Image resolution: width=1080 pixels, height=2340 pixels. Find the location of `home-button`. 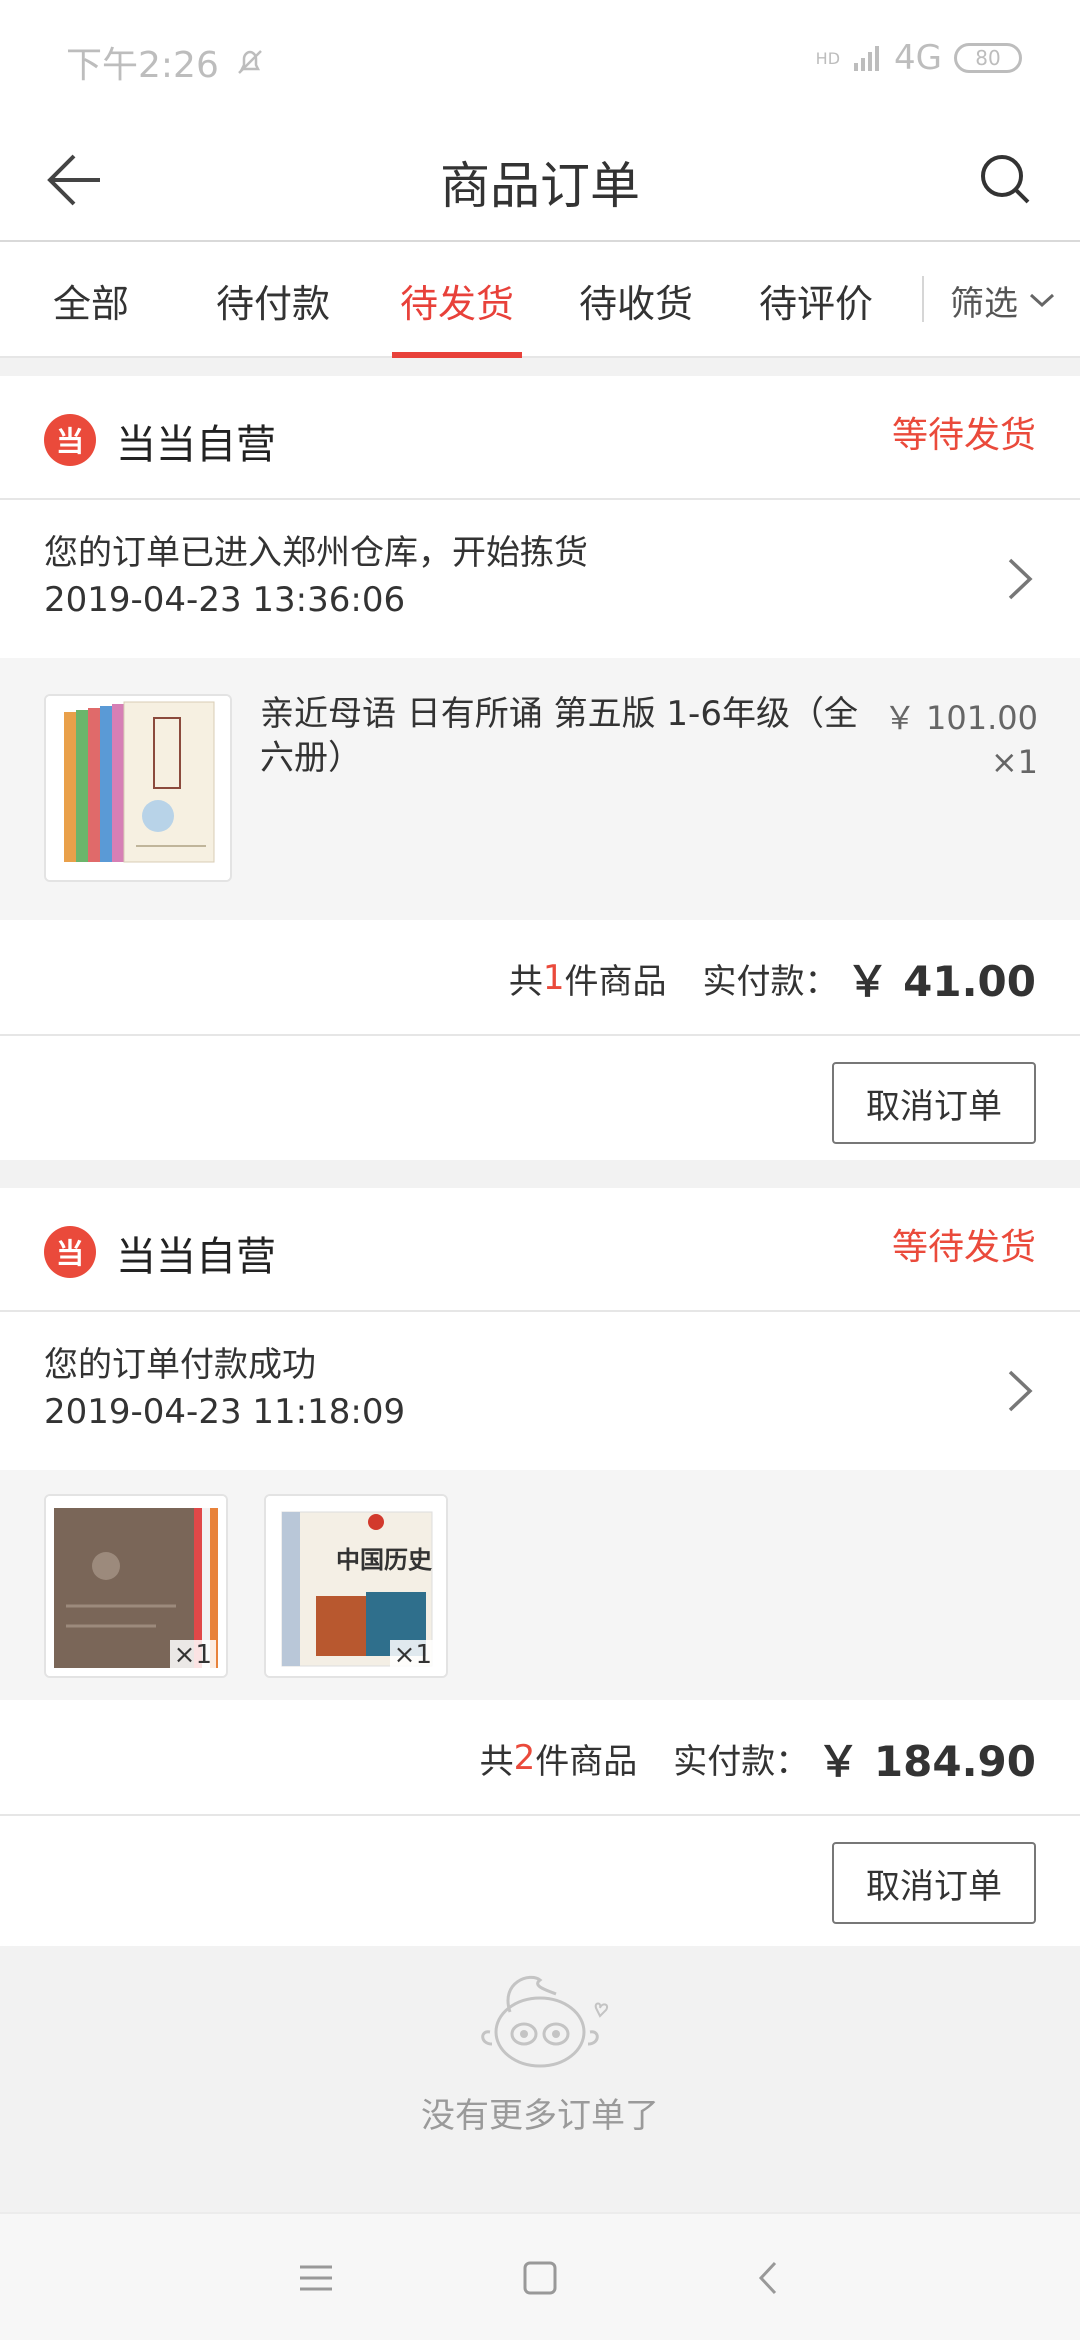

home-button is located at coordinates (540, 2278).